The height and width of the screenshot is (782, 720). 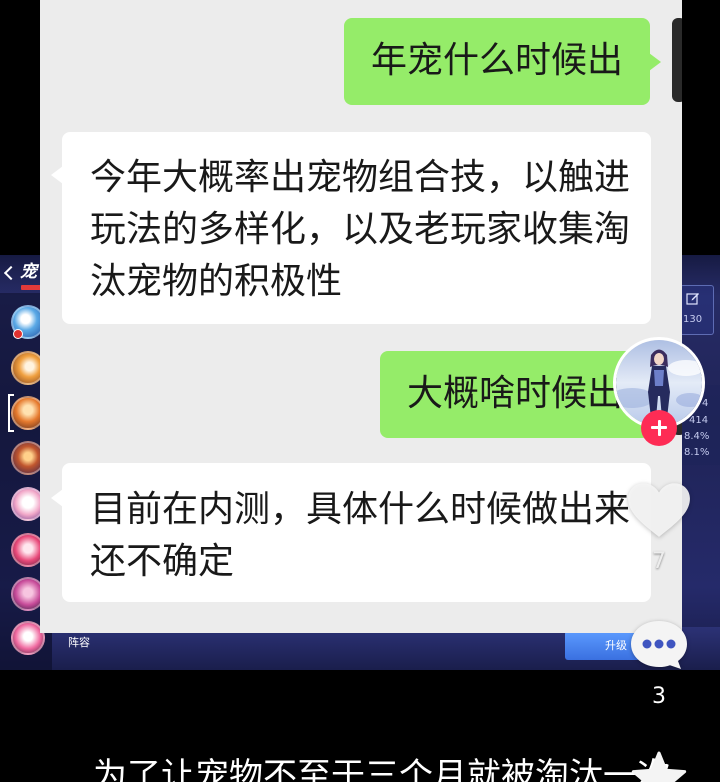 I want to click on comment-button, so click(x=659, y=645).